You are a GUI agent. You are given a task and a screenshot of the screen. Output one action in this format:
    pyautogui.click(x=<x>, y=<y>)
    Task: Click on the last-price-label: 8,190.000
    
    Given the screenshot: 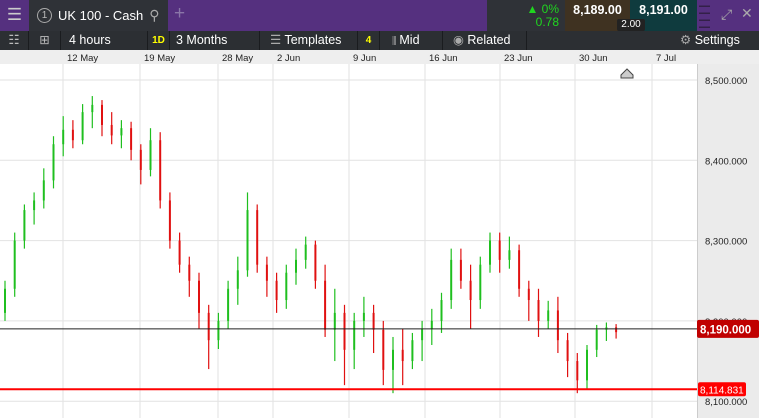 What is the action you would take?
    pyautogui.click(x=725, y=330)
    